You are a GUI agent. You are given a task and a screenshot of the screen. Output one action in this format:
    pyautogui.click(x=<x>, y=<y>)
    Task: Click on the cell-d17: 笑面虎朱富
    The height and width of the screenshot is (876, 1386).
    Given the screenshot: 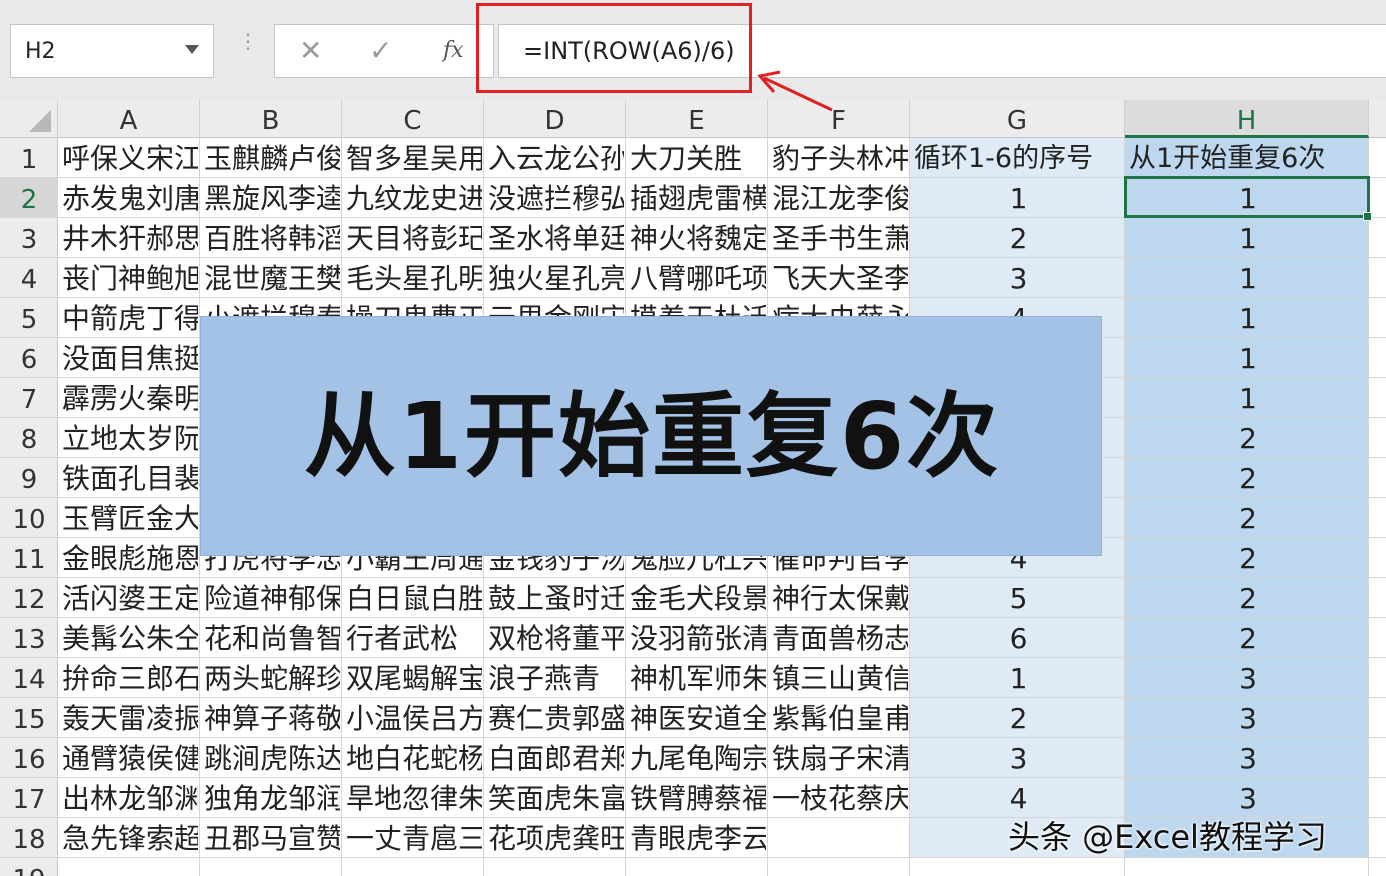 What is the action you would take?
    pyautogui.click(x=556, y=798)
    